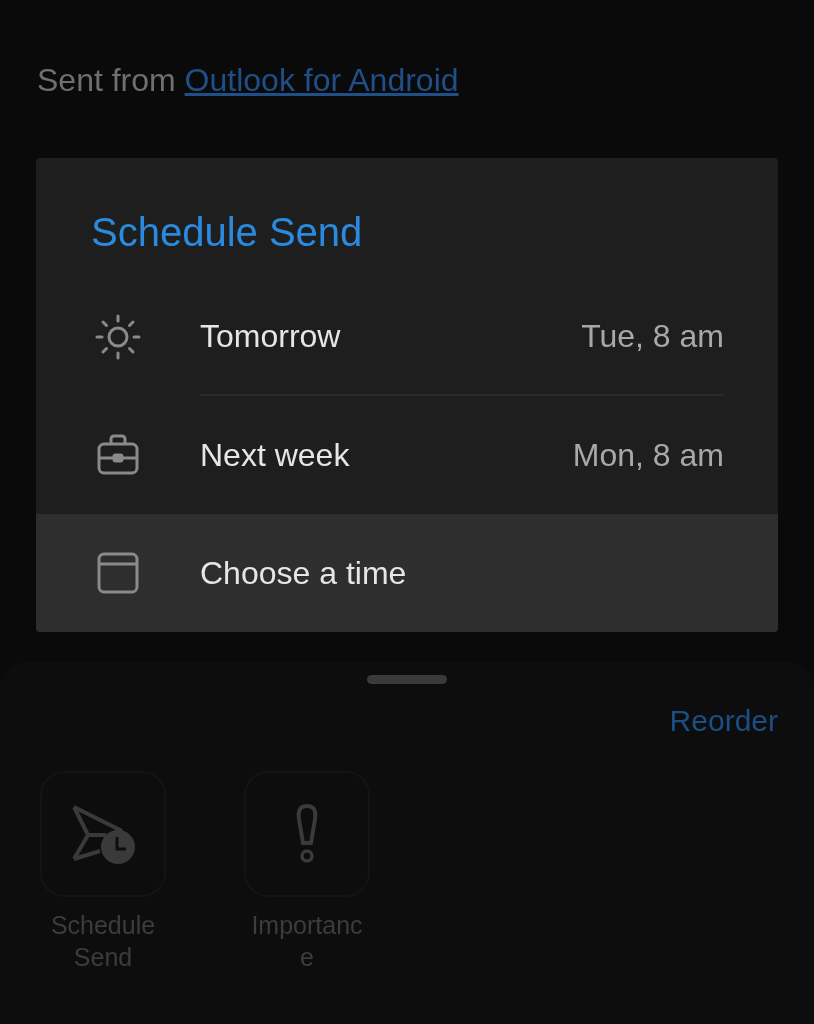  What do you see at coordinates (407, 679) in the screenshot?
I see `drag-handle` at bounding box center [407, 679].